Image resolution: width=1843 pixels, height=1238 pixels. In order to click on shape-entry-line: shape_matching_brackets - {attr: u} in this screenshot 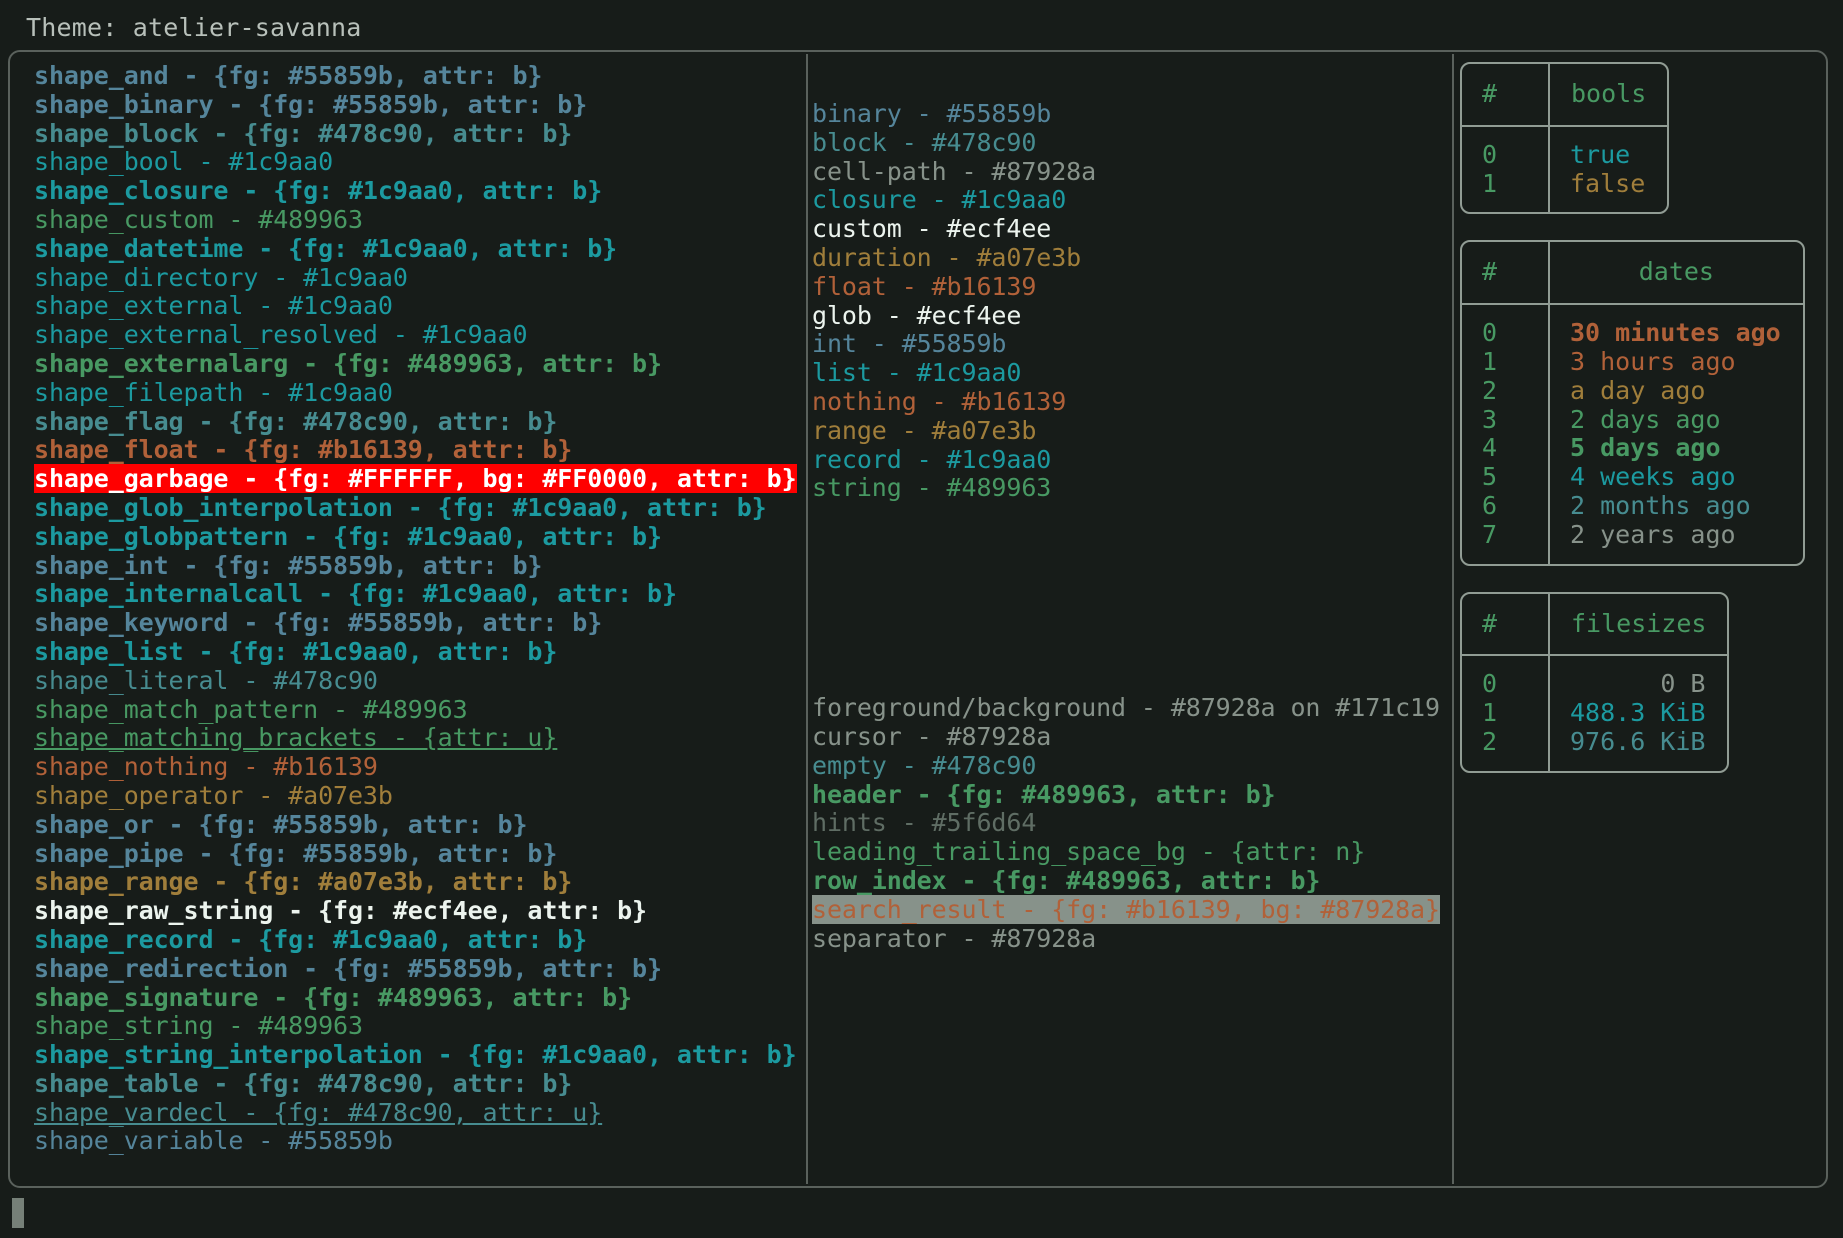, I will do `click(296, 738)`.